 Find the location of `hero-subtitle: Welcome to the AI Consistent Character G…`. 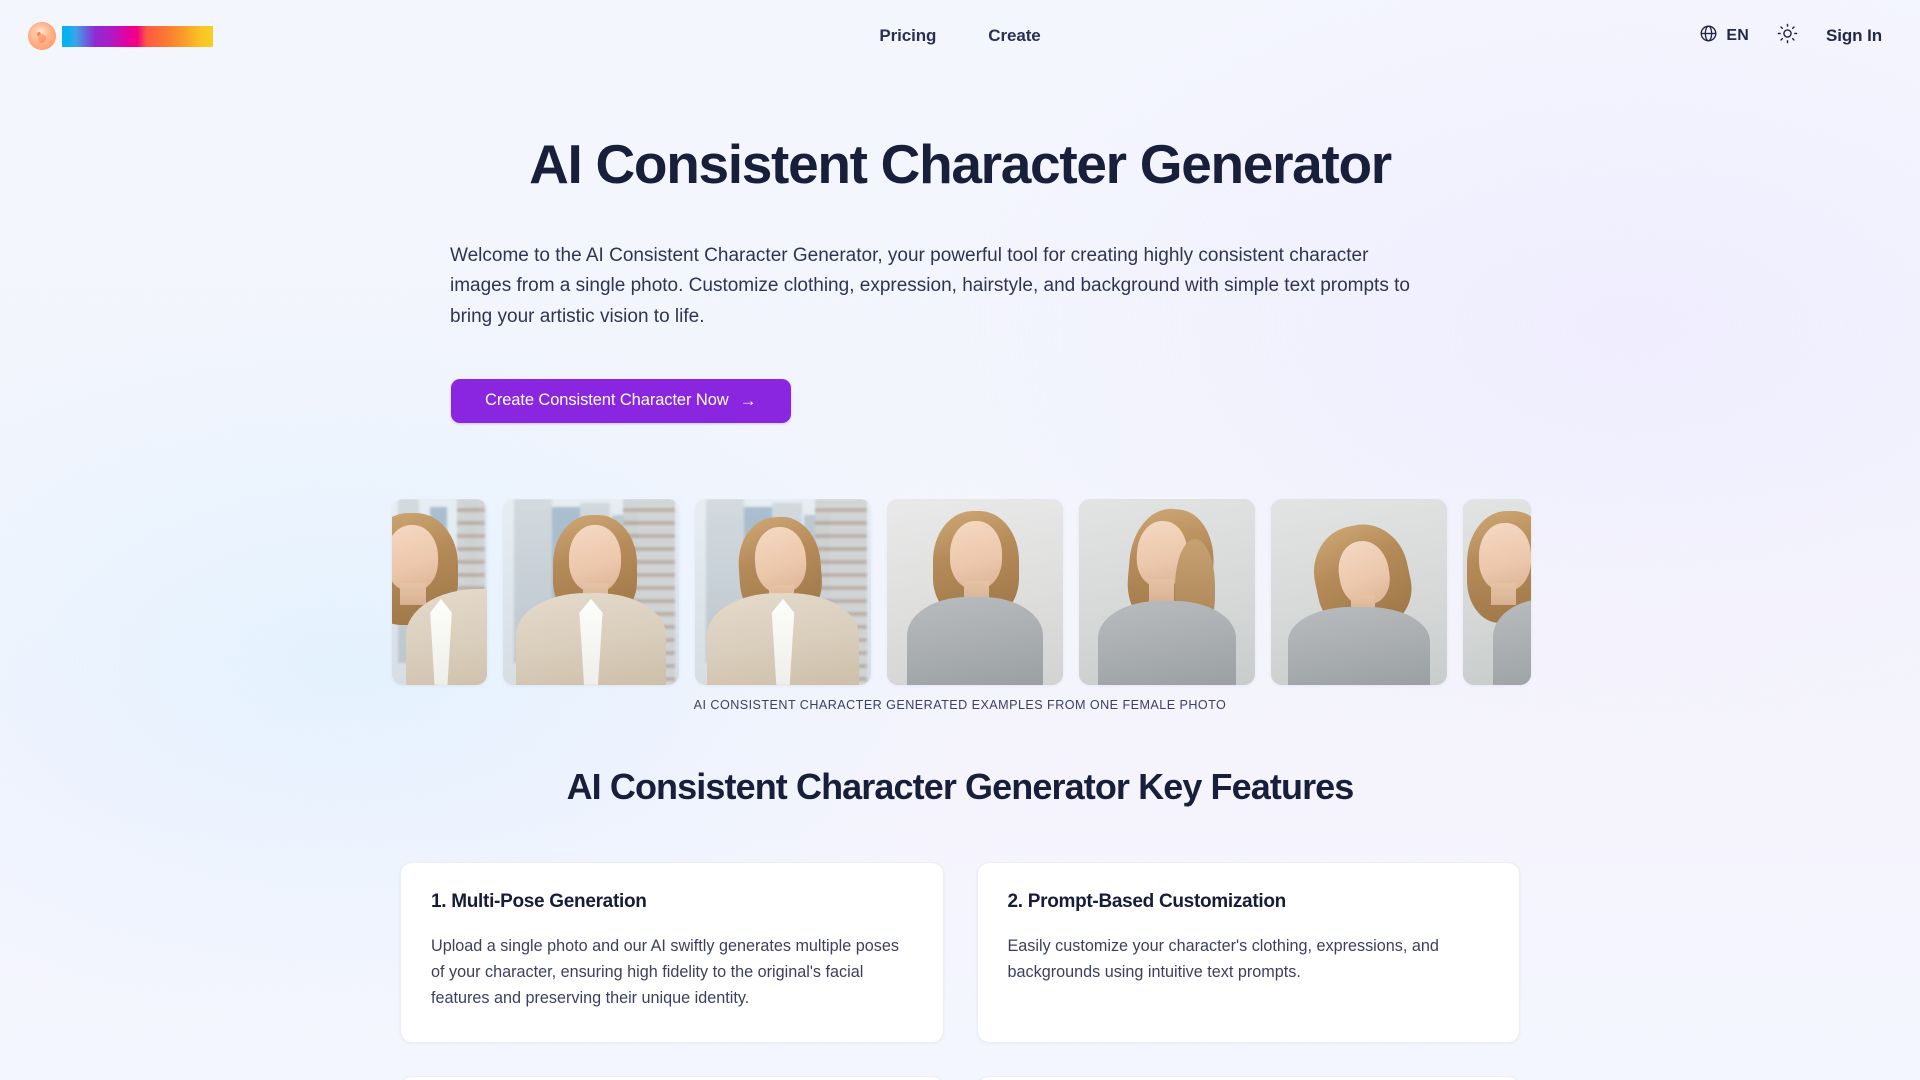

hero-subtitle: Welcome to the AI Consistent Character G… is located at coordinates (930, 286).